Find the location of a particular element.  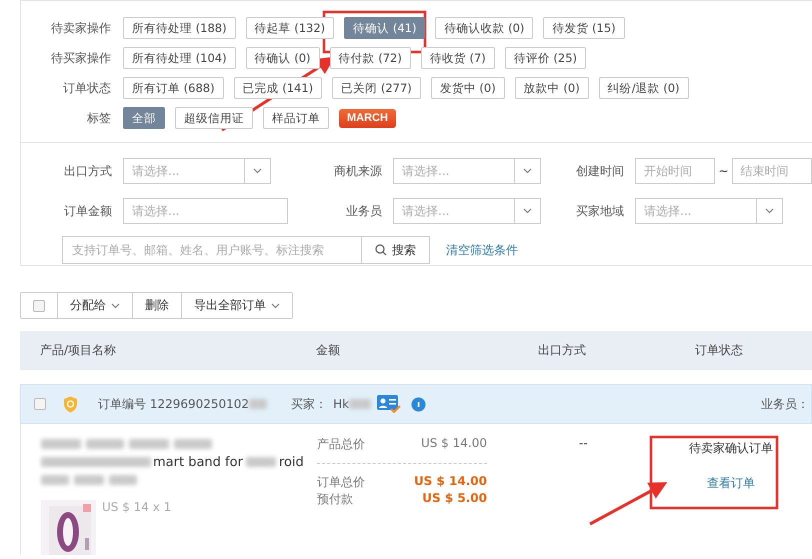

filter-option: 样品订单 is located at coordinates (296, 118).